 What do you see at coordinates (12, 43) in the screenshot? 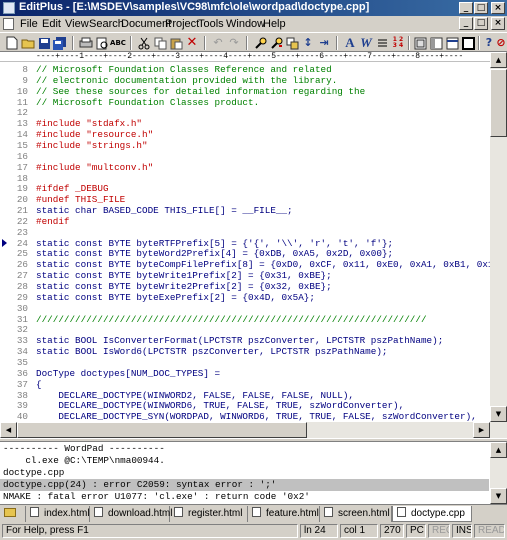
I see `new-file-icon` at bounding box center [12, 43].